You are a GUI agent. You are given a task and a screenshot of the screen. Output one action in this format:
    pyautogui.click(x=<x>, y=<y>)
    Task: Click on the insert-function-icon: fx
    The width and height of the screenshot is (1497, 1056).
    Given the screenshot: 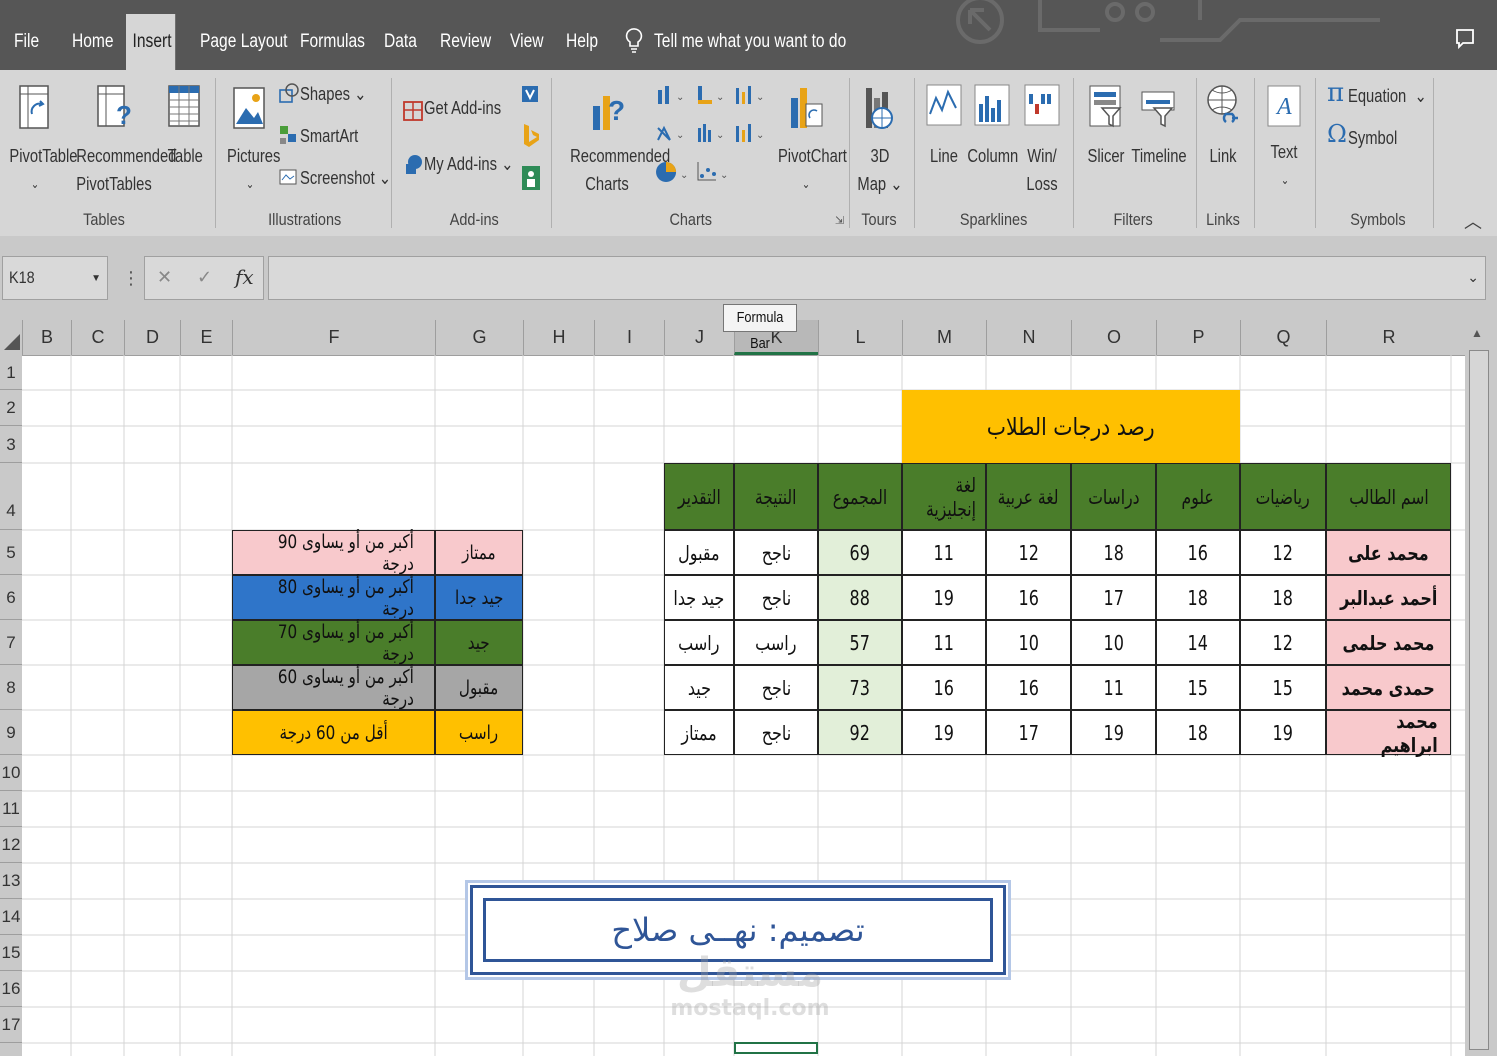 What is the action you would take?
    pyautogui.click(x=244, y=277)
    